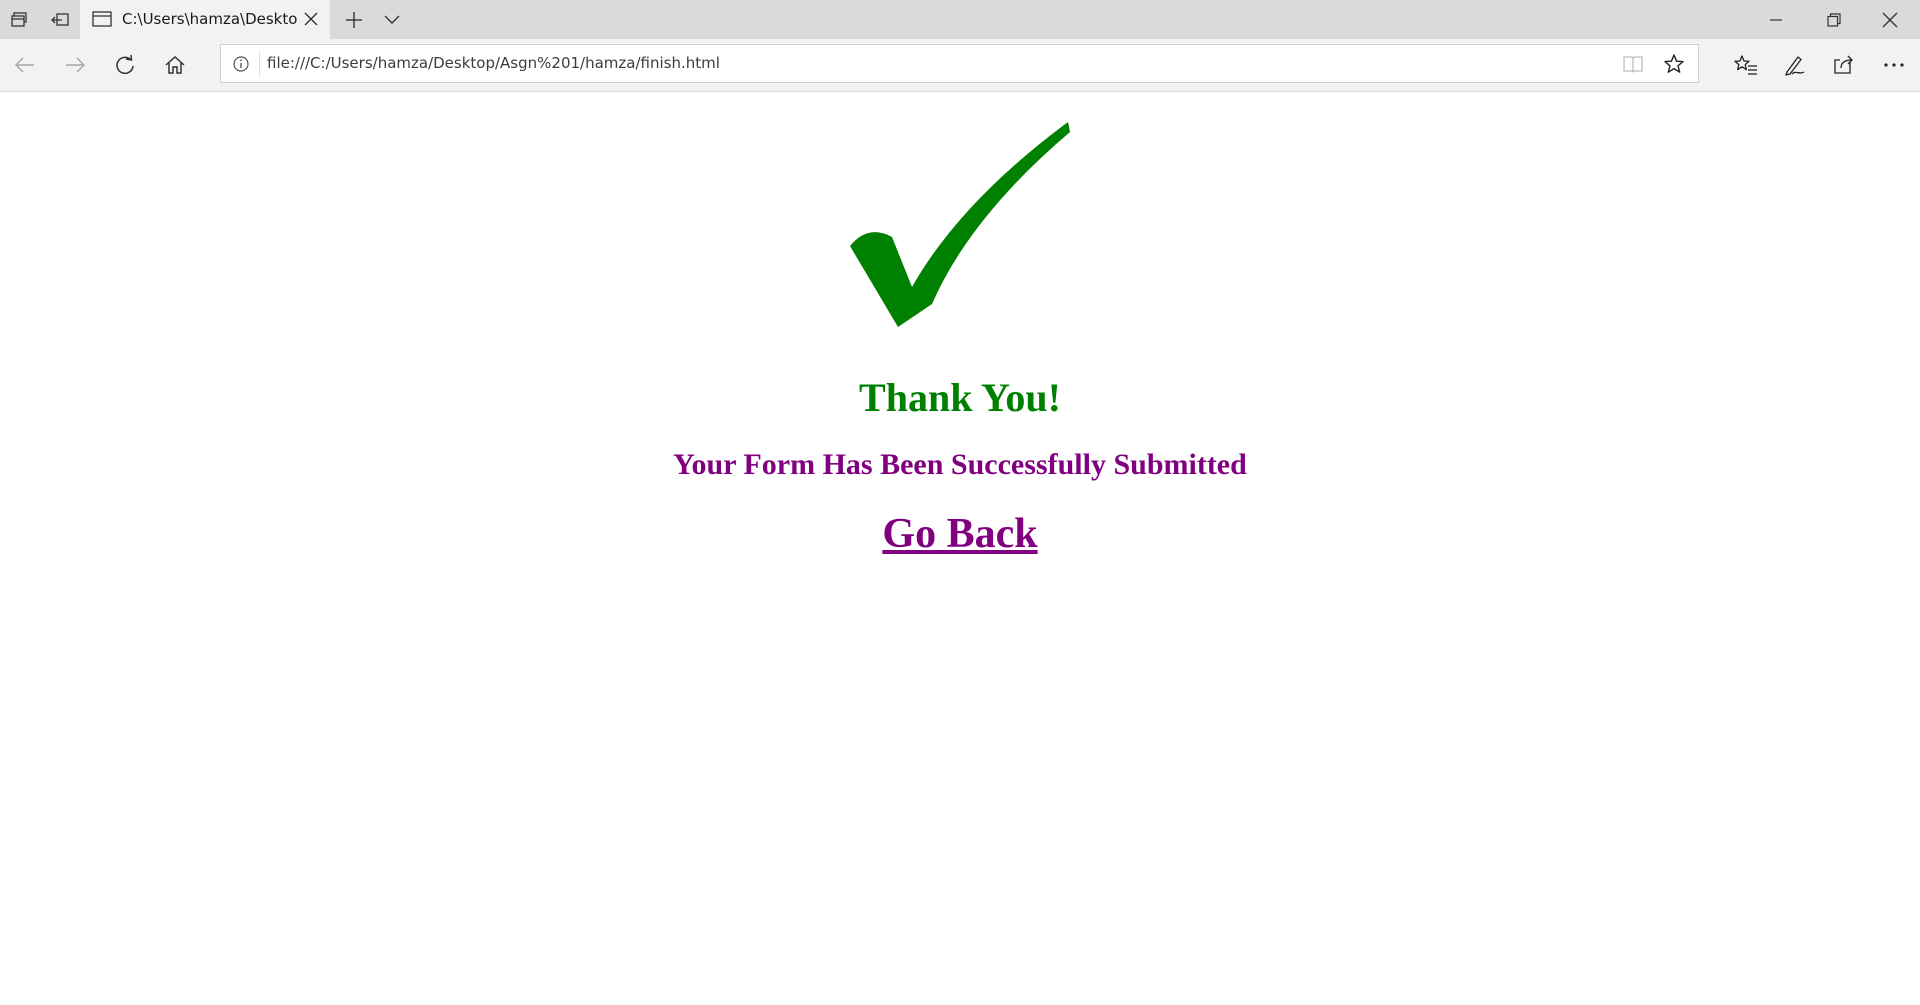  I want to click on pen-icon, so click(1795, 65).